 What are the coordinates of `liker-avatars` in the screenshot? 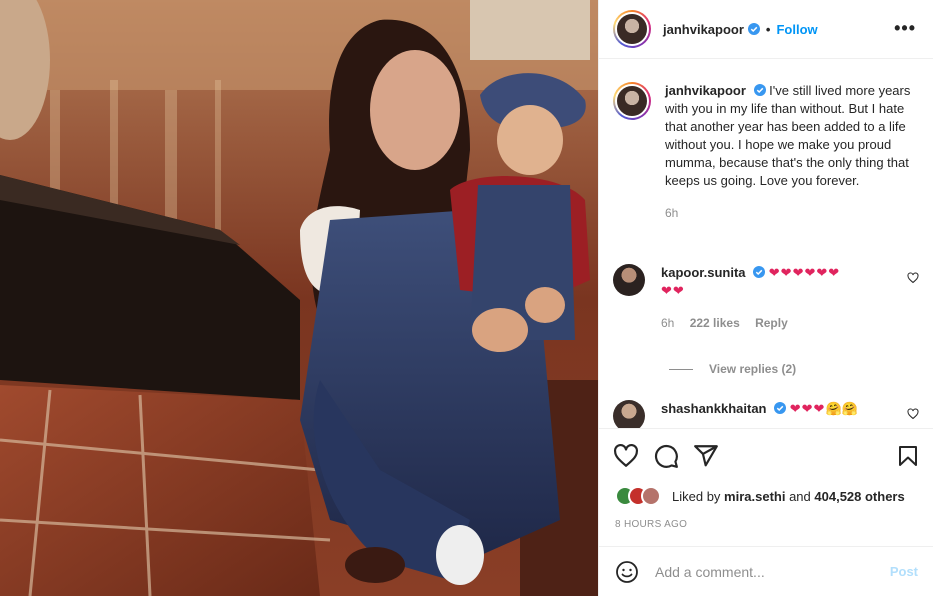 It's located at (638, 496).